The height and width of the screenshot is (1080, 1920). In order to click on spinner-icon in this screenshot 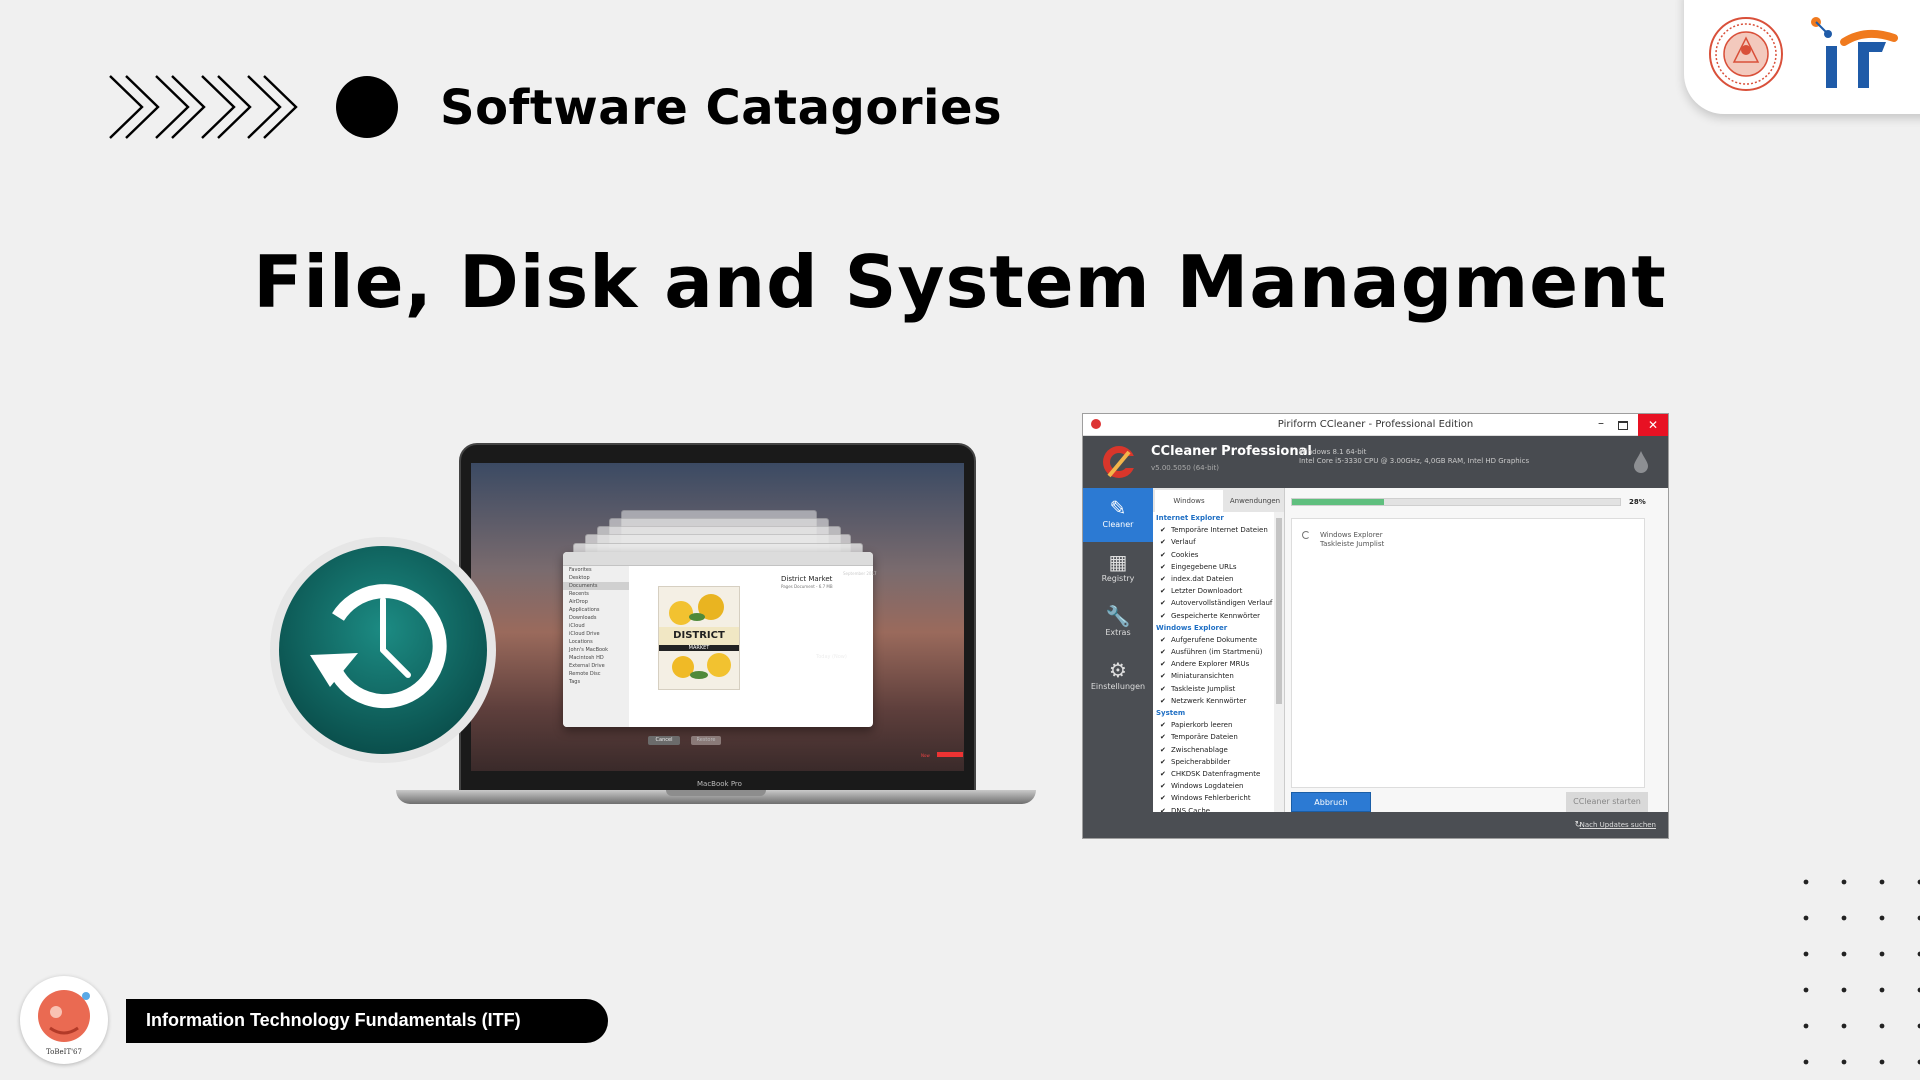, I will do `click(1306, 535)`.